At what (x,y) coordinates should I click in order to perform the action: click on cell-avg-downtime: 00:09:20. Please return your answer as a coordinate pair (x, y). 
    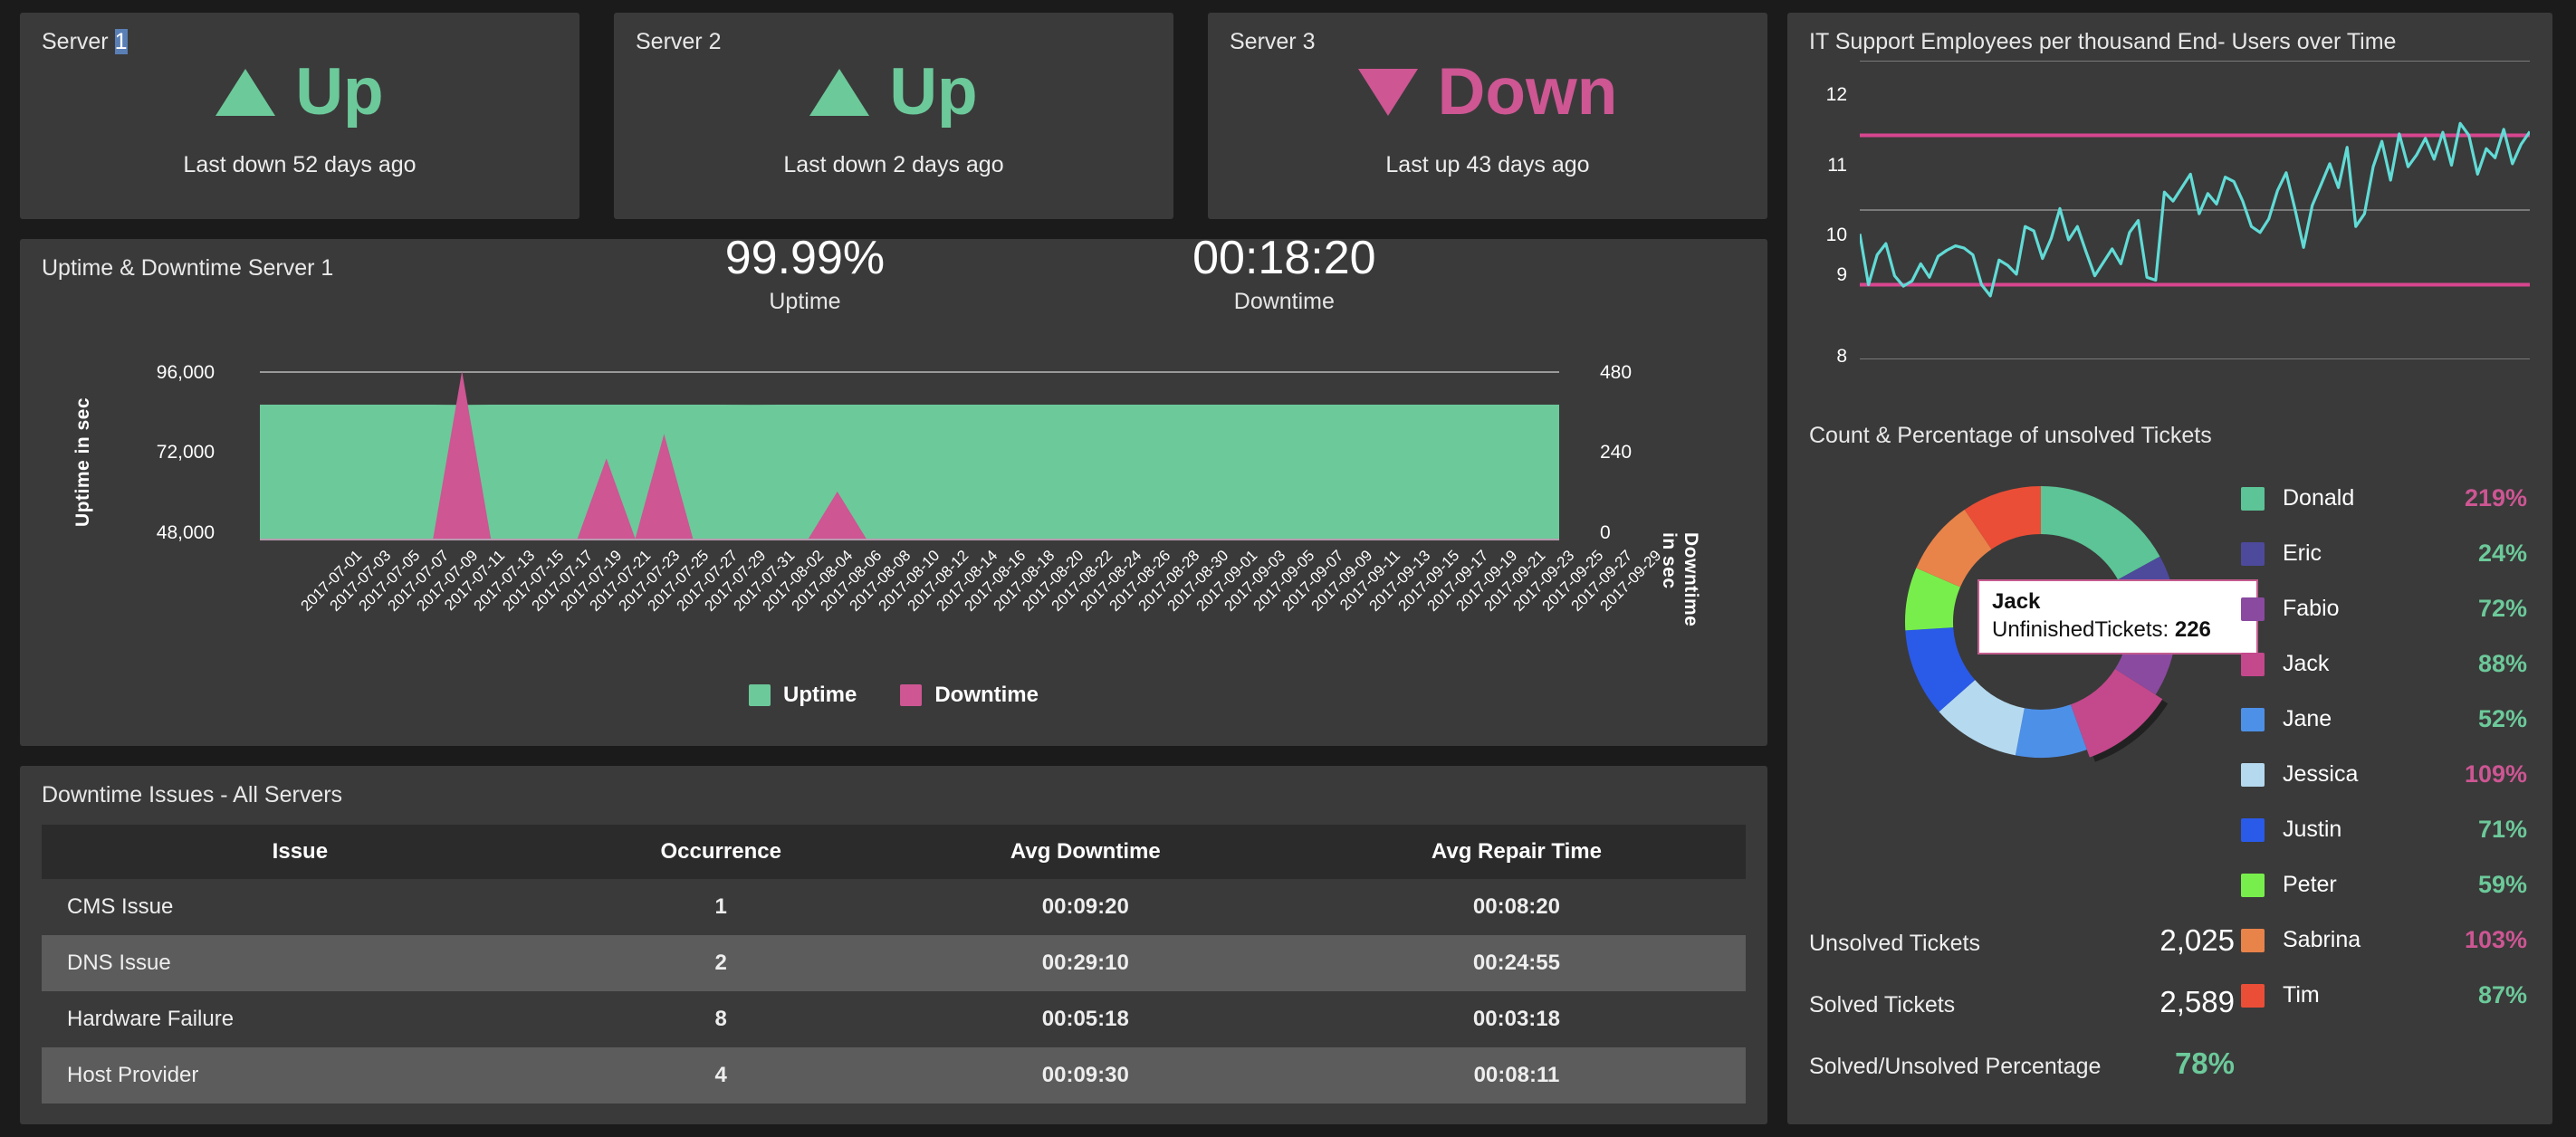
    Looking at the image, I should click on (1085, 907).